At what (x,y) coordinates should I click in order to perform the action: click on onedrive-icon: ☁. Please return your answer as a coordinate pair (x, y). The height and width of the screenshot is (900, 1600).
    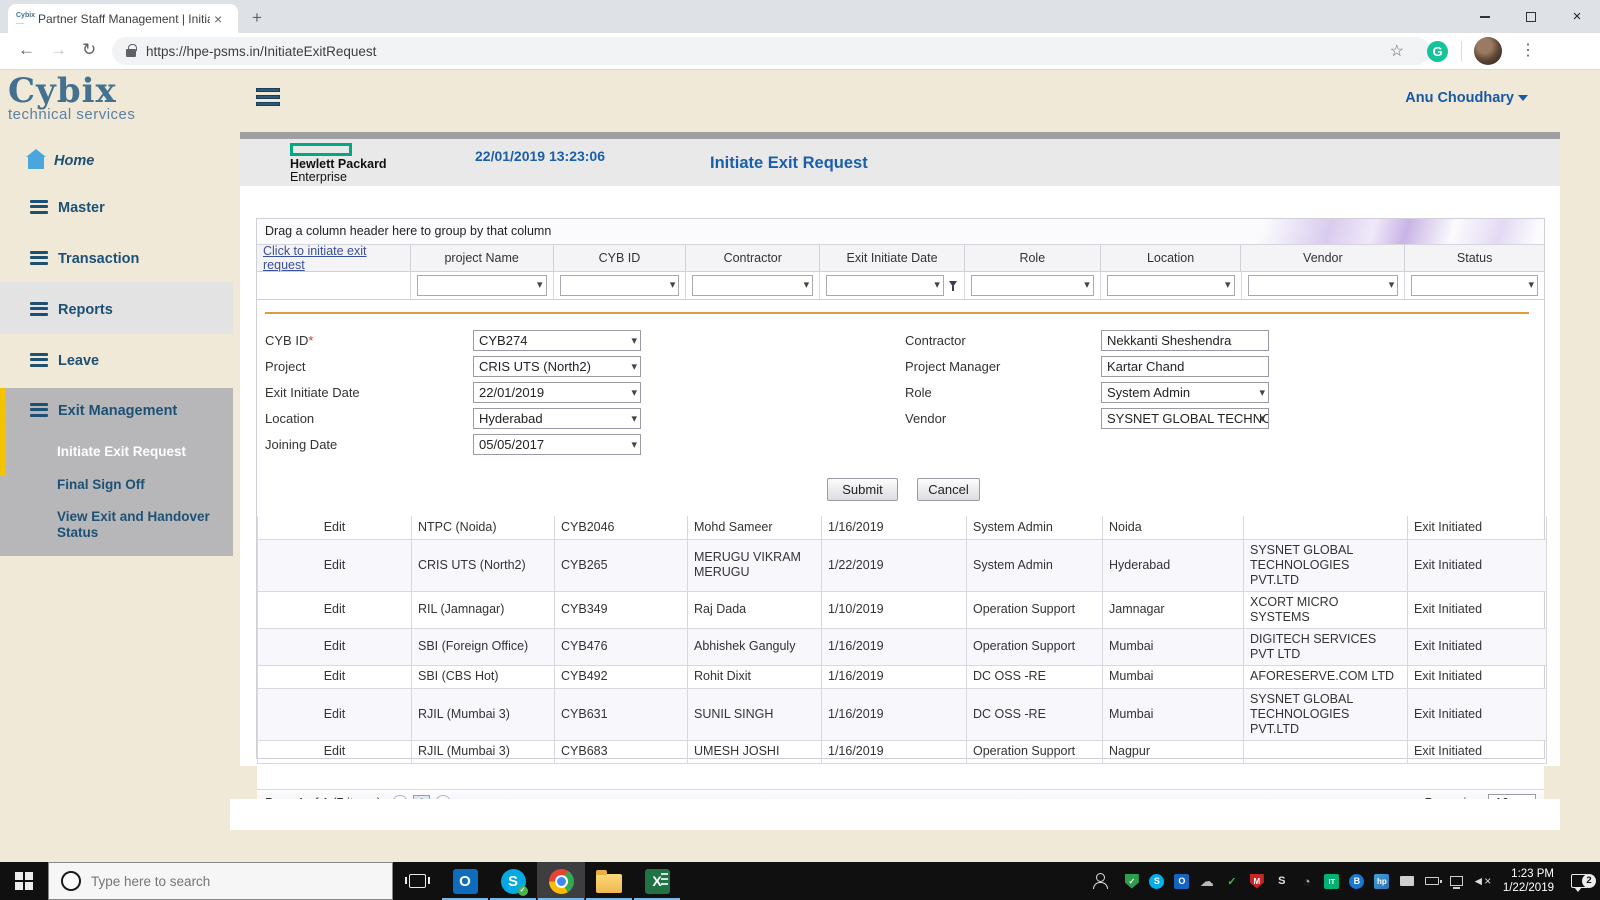
    Looking at the image, I should click on (1207, 881).